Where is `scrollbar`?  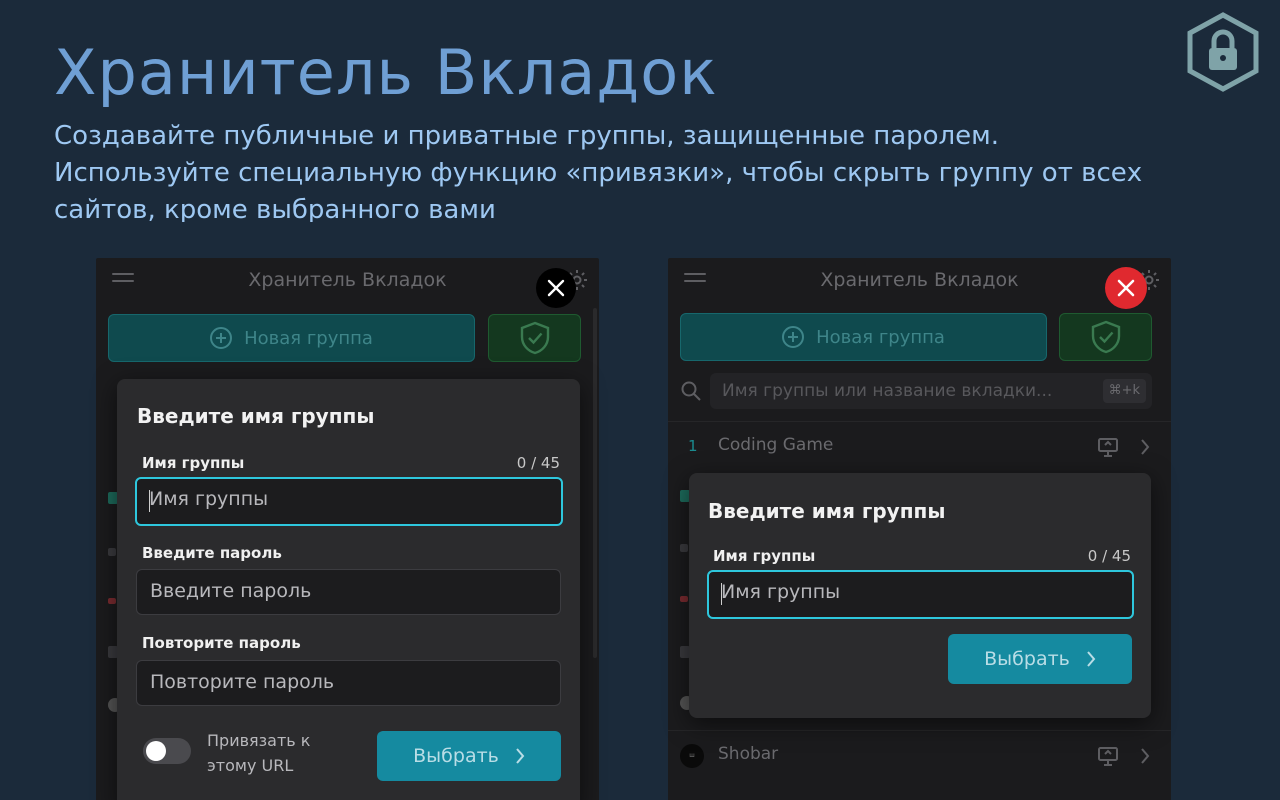 scrollbar is located at coordinates (595, 483).